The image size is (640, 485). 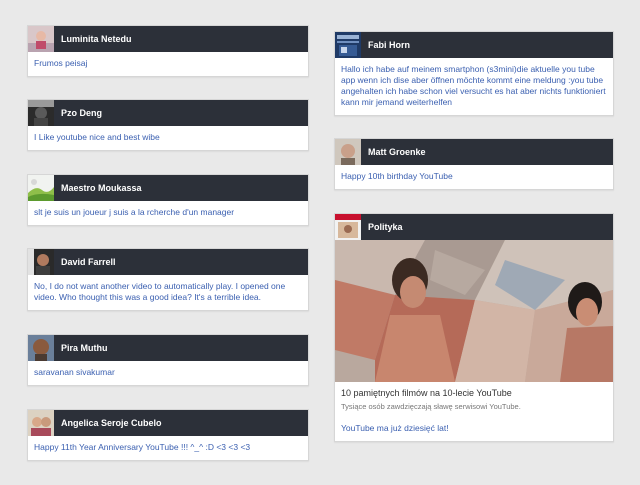 What do you see at coordinates (74, 372) in the screenshot?
I see `comment-text: saravanan sivakumar` at bounding box center [74, 372].